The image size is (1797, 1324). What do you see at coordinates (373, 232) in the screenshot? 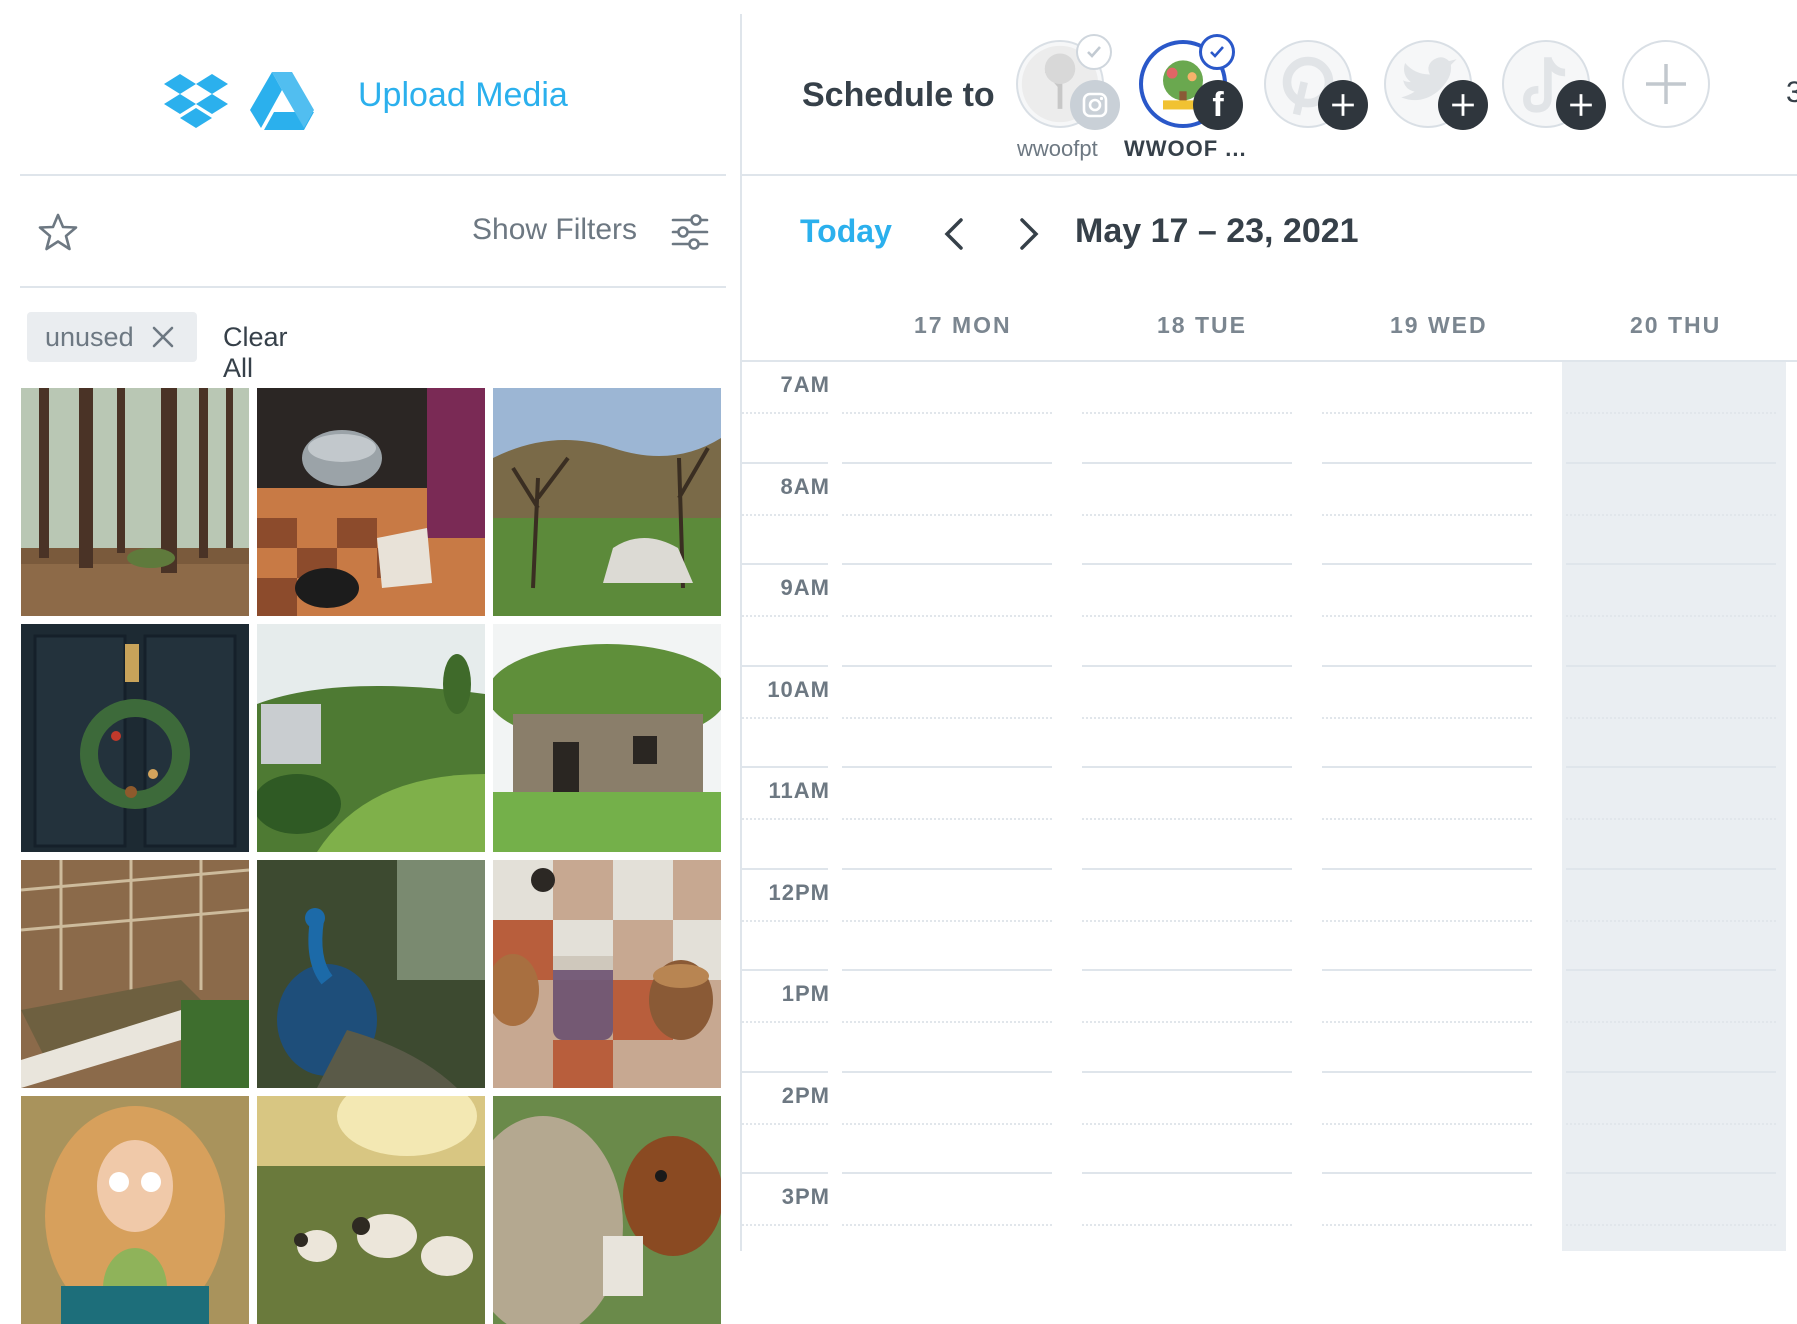
I see `media-filter-bar: Show Filters` at bounding box center [373, 232].